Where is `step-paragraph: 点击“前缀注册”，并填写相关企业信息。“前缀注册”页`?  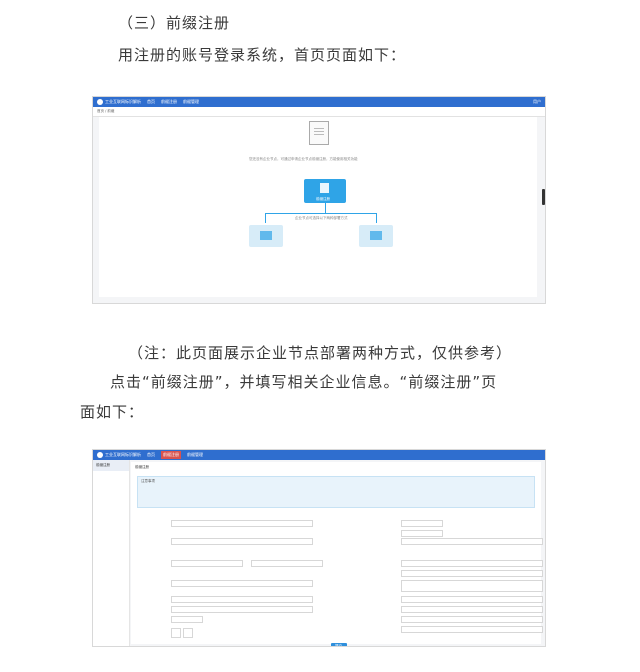 step-paragraph: 点击“前缀注册”，并填写相关企业信息。“前缀注册”页 is located at coordinates (304, 382).